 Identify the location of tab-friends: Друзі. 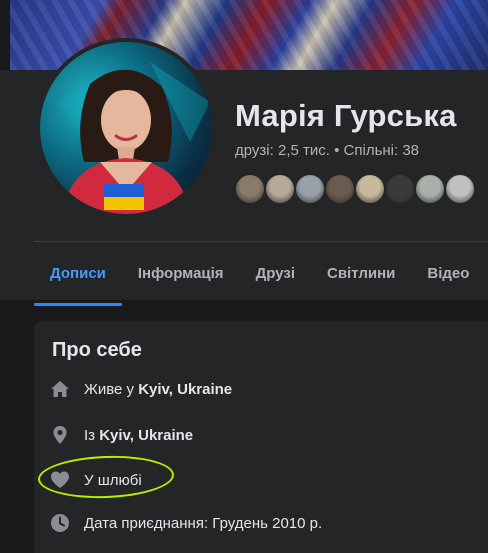
(275, 276).